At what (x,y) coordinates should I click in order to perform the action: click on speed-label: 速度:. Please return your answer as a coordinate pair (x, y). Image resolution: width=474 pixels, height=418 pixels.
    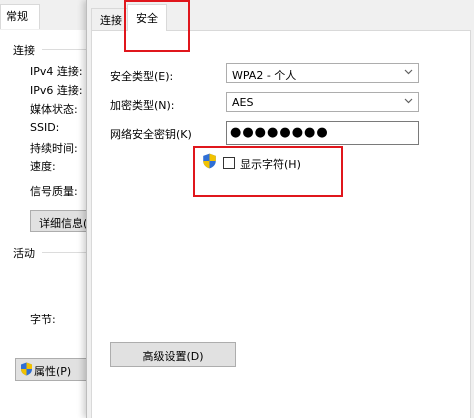
    Looking at the image, I should click on (43, 166).